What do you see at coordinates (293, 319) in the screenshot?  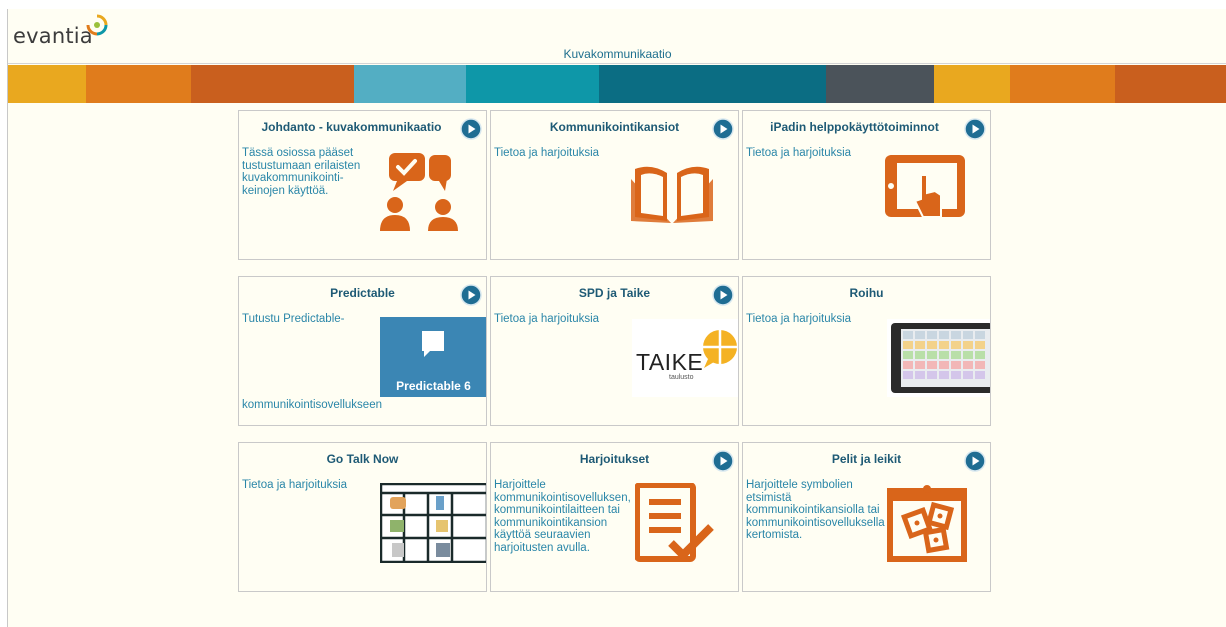 I see `card-description: Tutustu Predictable-` at bounding box center [293, 319].